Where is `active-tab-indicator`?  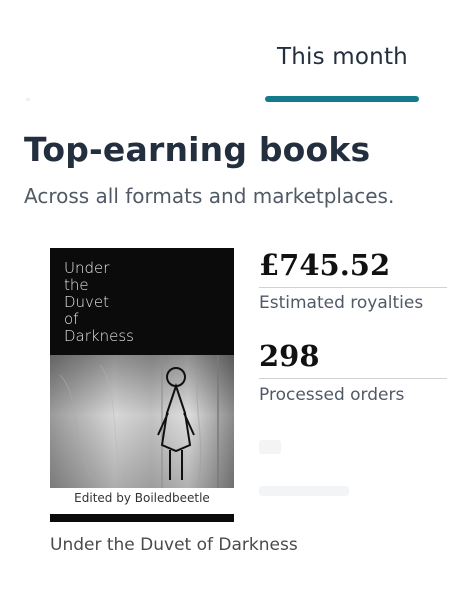 active-tab-indicator is located at coordinates (342, 99).